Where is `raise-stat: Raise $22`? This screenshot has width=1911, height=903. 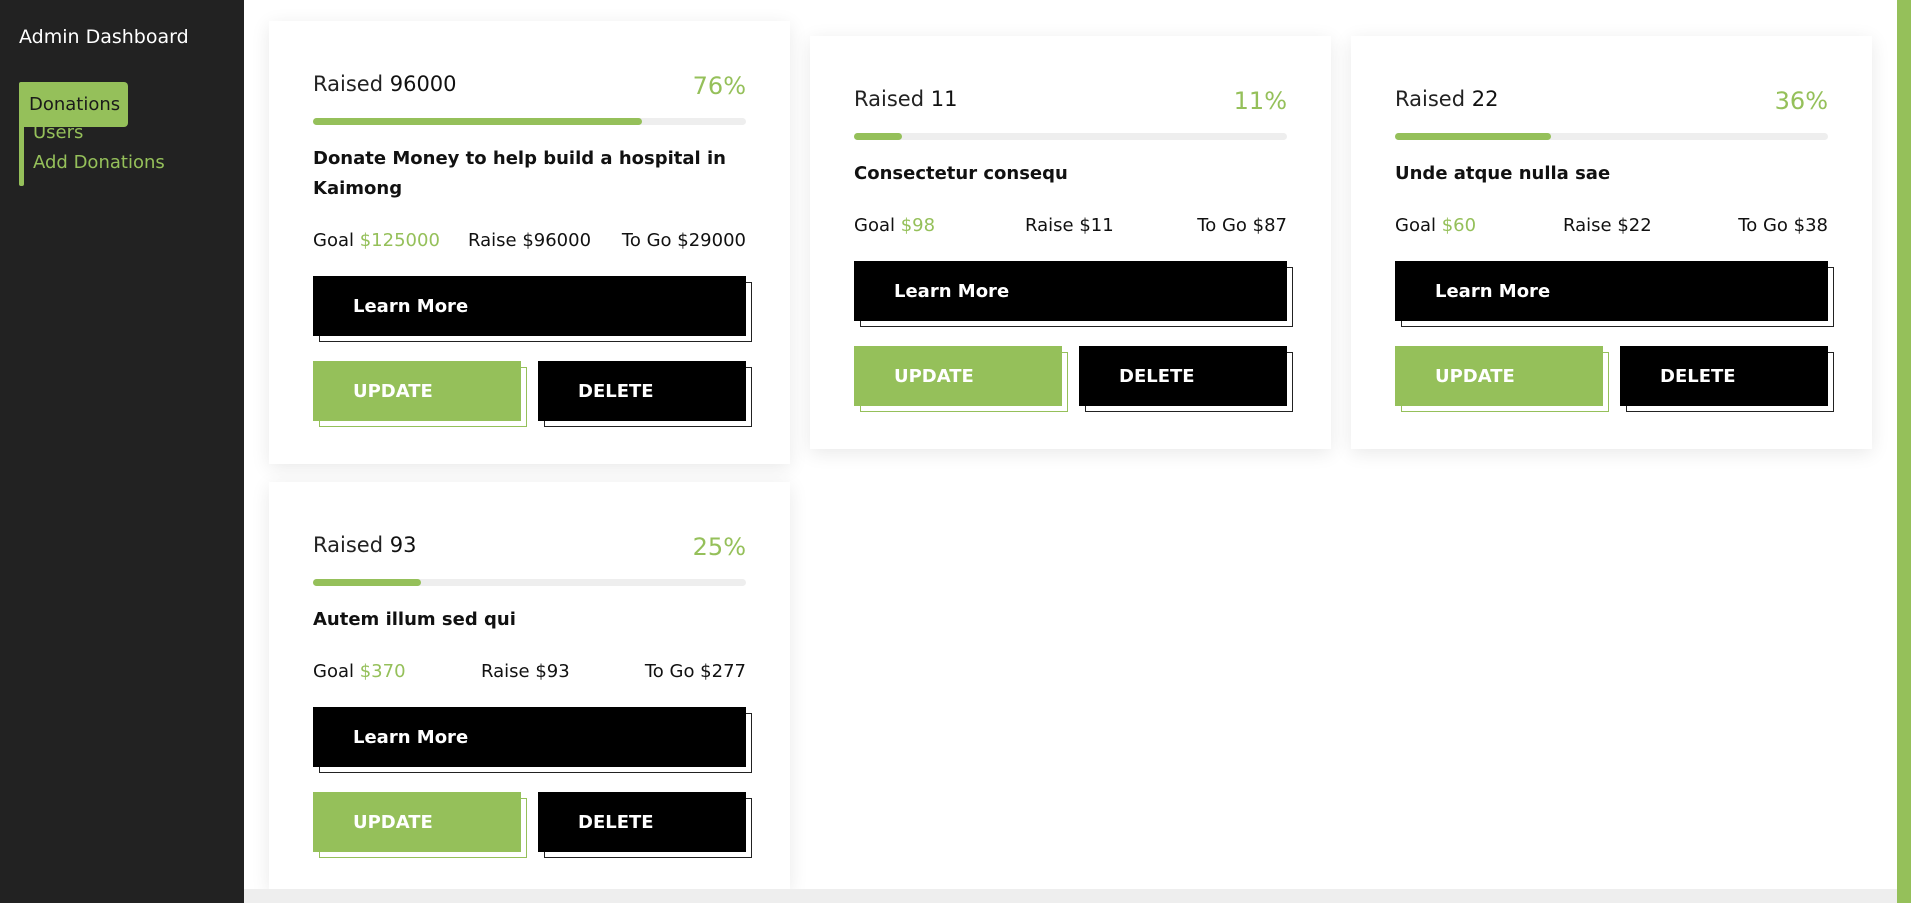
raise-stat: Raise $22 is located at coordinates (1607, 225).